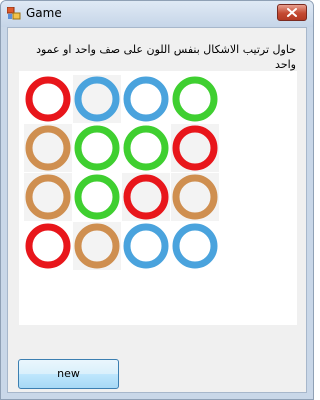 Image resolution: width=320 pixels, height=400 pixels. I want to click on ring-cell-r3-c4, so click(195, 197).